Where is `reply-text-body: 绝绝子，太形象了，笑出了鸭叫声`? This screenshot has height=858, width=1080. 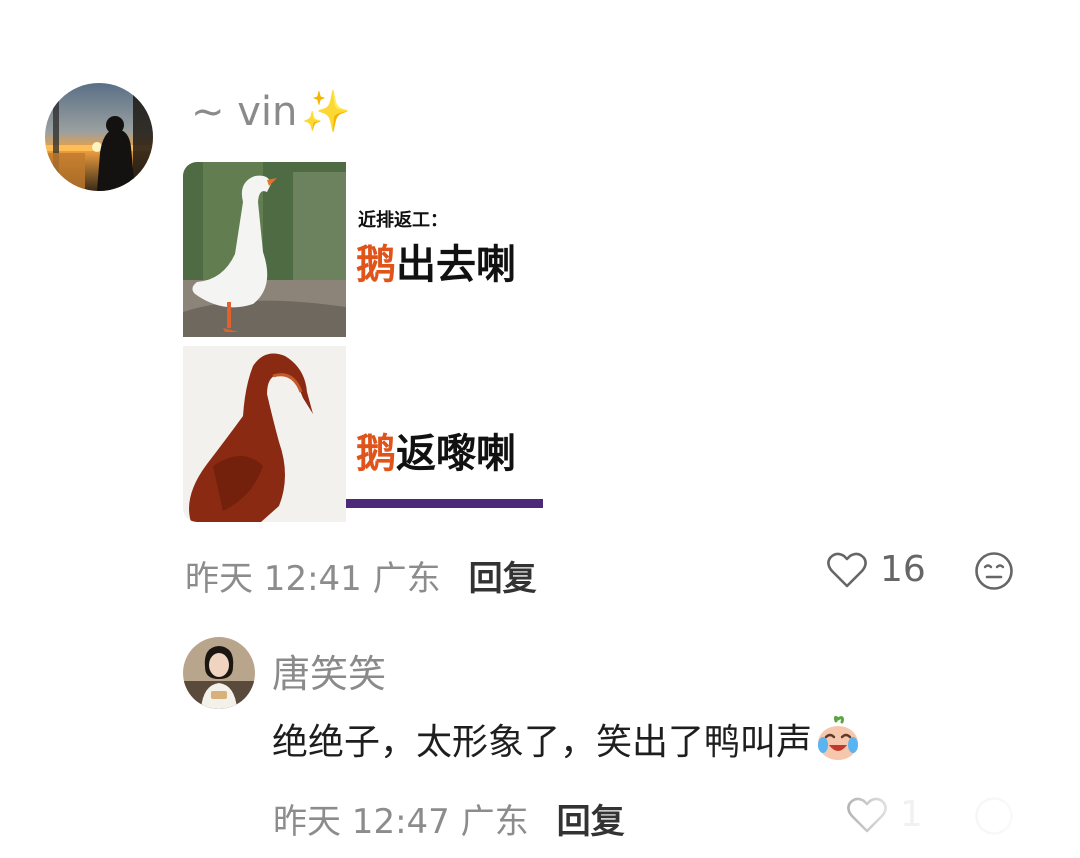
reply-text-body: 绝绝子，太形象了，笑出了鸭叫声 is located at coordinates (542, 742).